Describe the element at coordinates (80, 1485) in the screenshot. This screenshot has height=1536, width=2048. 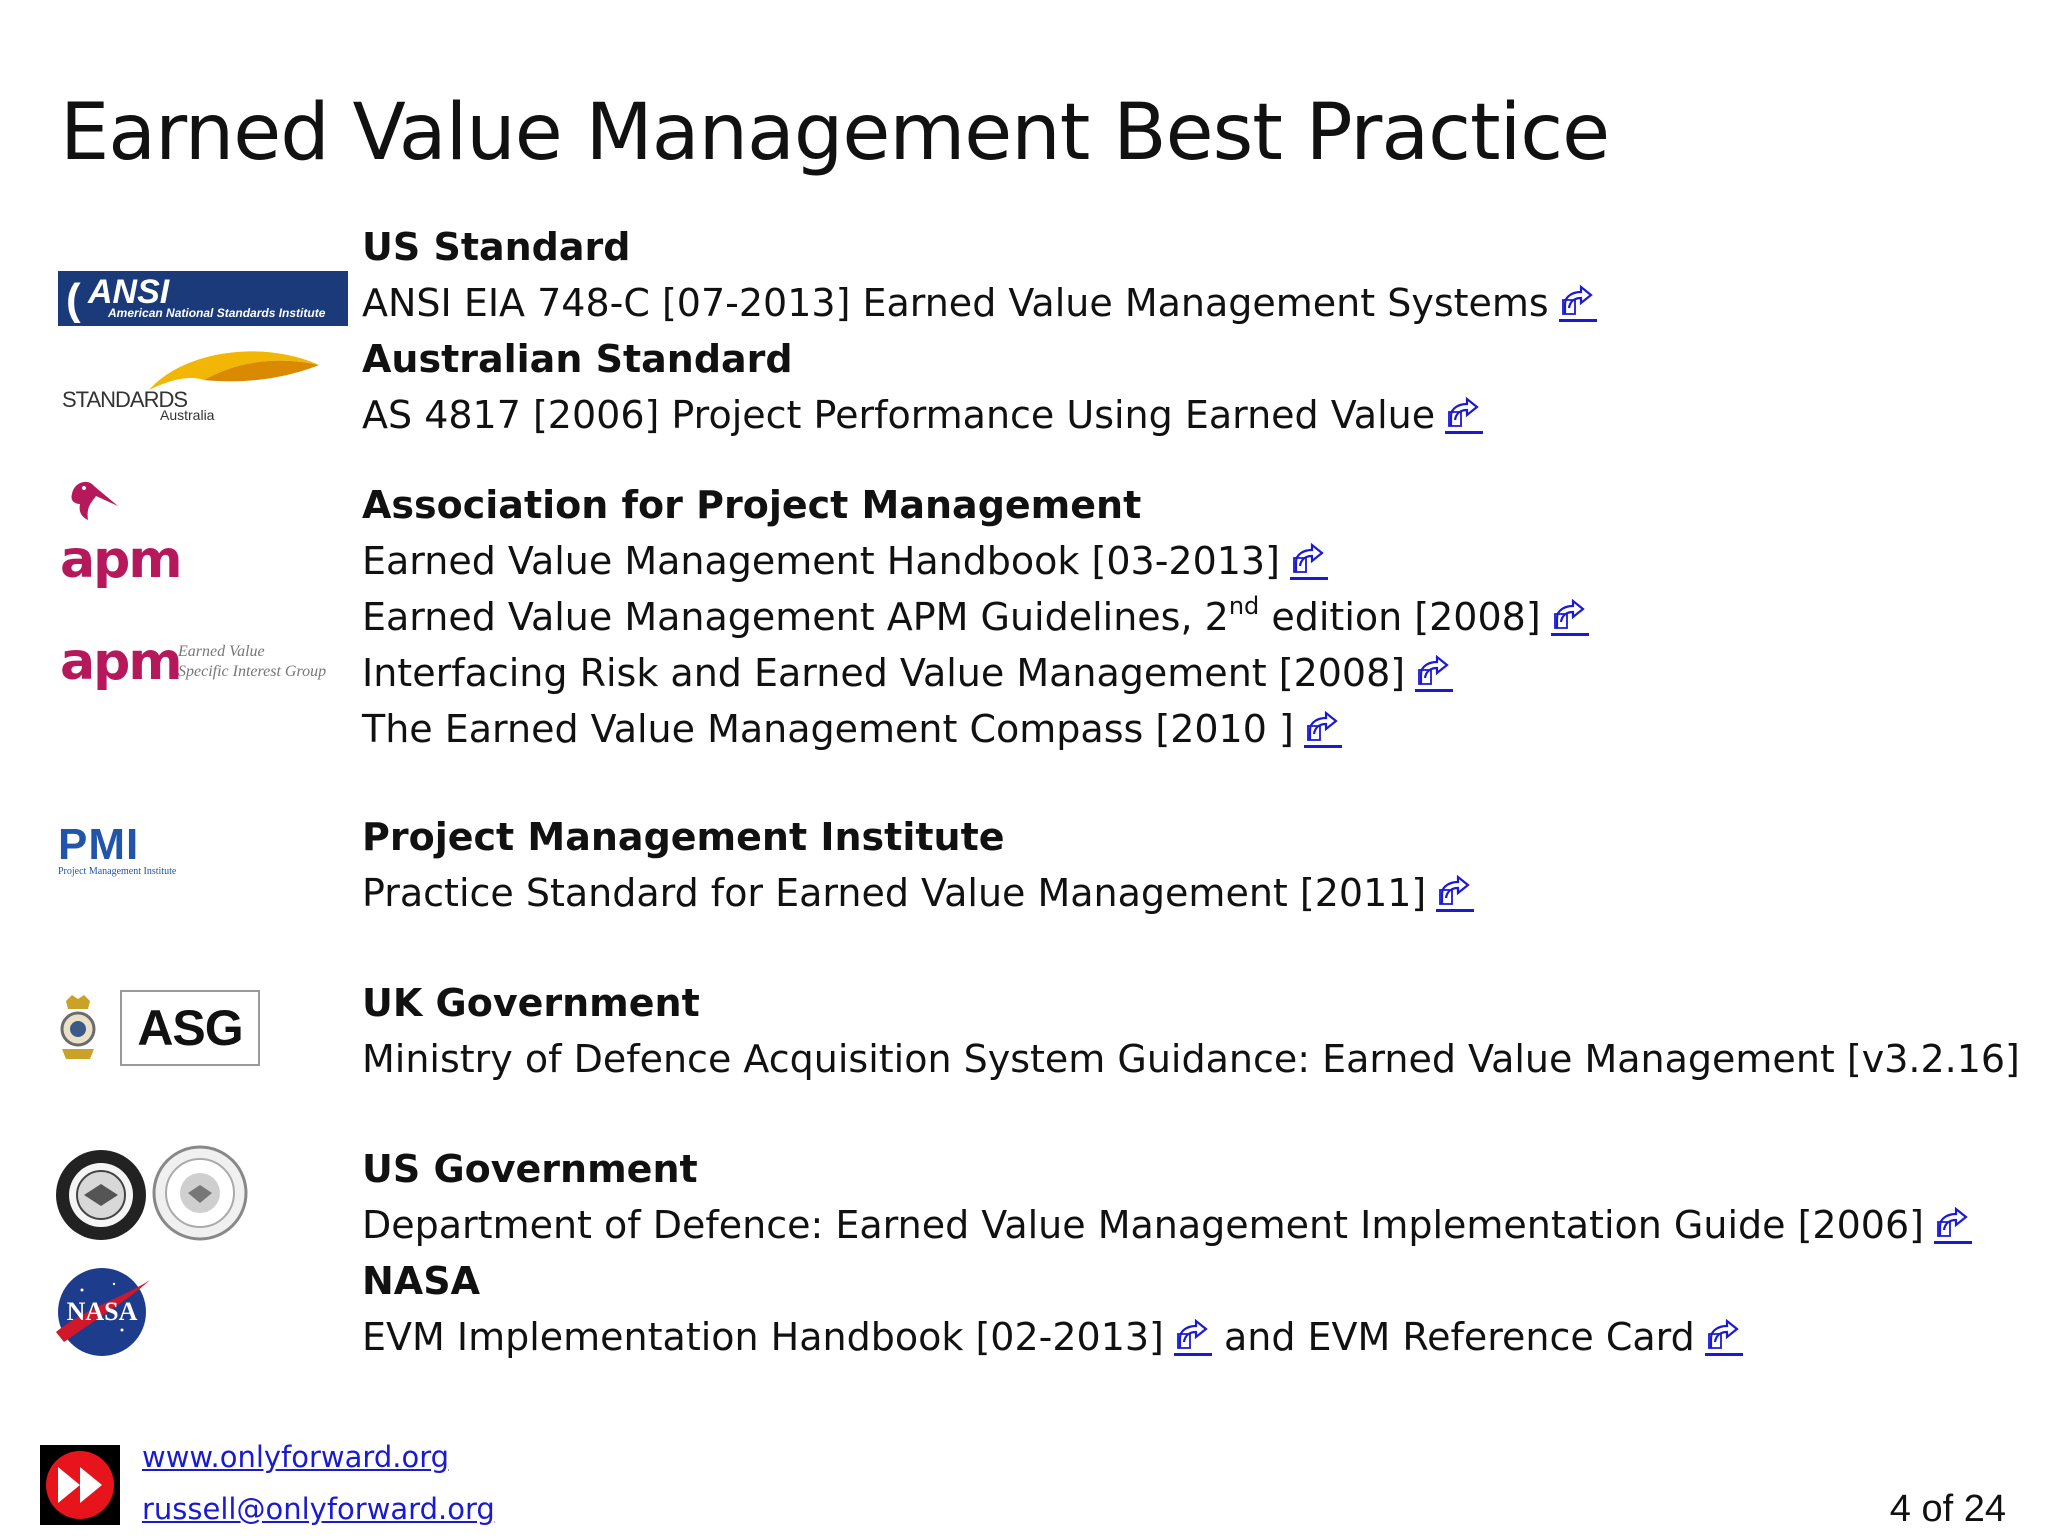
I see `fast-forward-icon` at that location.